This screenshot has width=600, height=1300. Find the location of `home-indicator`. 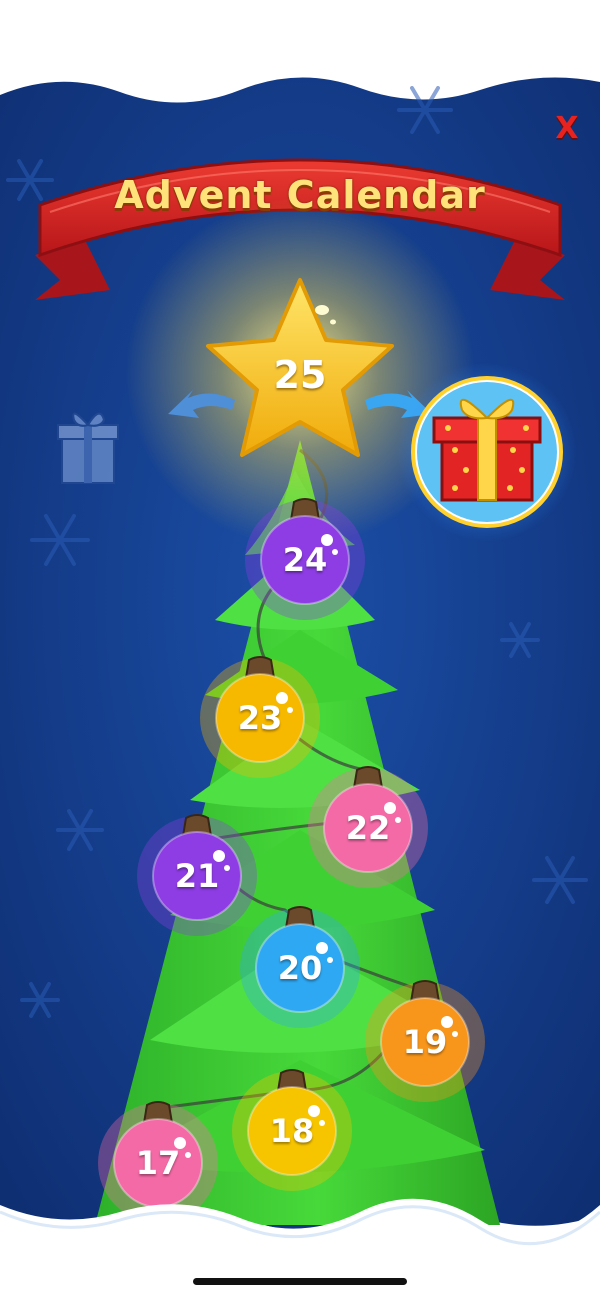

home-indicator is located at coordinates (300, 1281).